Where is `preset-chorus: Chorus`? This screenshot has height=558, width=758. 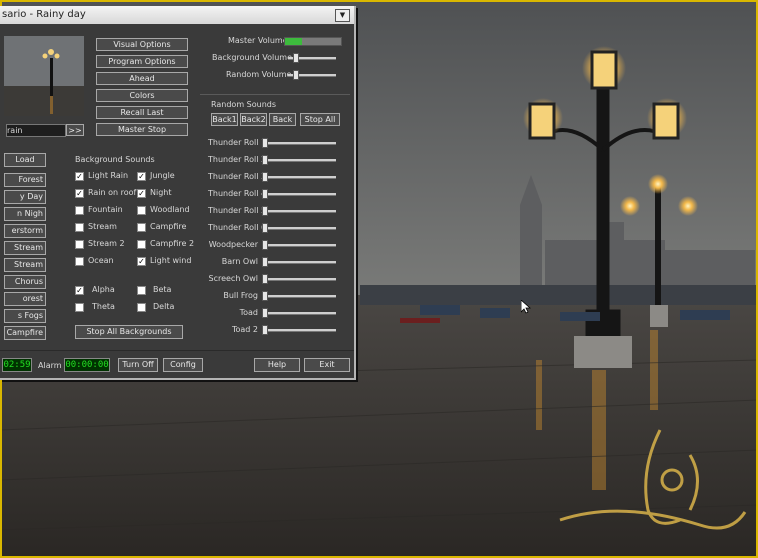
preset-chorus: Chorus is located at coordinates (25, 282).